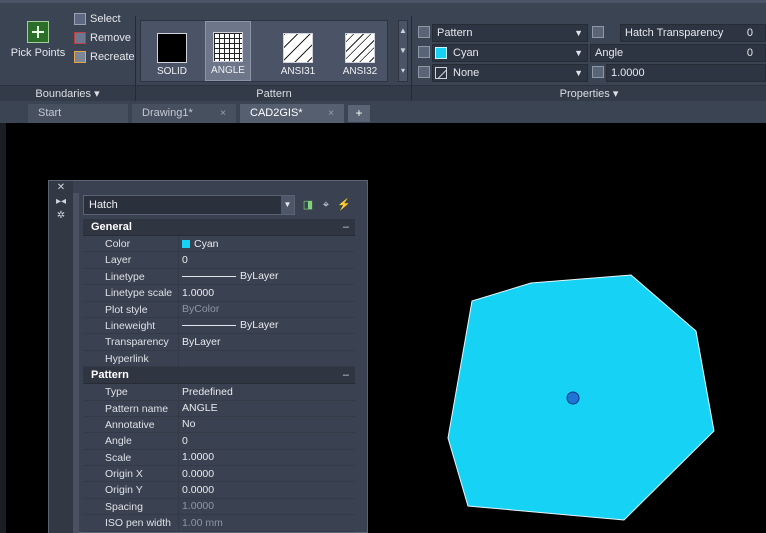  Describe the element at coordinates (598, 32) in the screenshot. I see `transparency-icon` at that location.